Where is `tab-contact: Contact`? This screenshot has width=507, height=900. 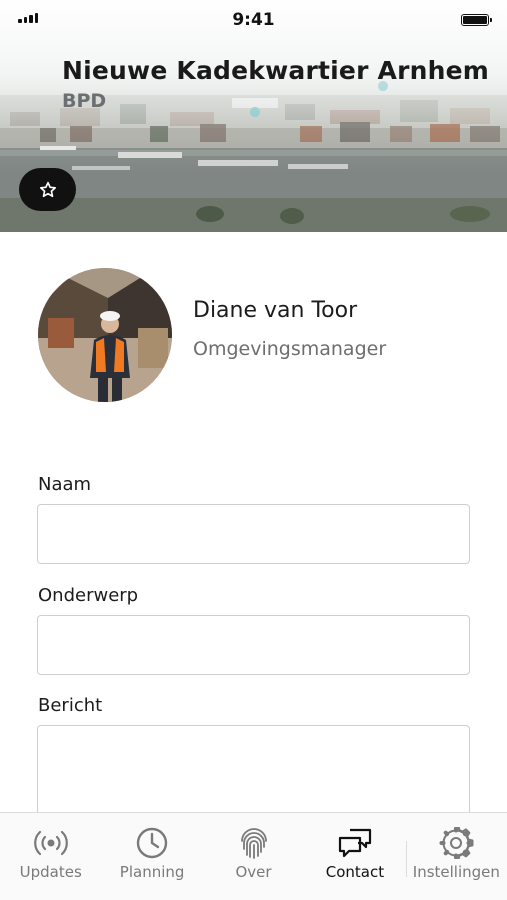 tab-contact: Contact is located at coordinates (354, 856).